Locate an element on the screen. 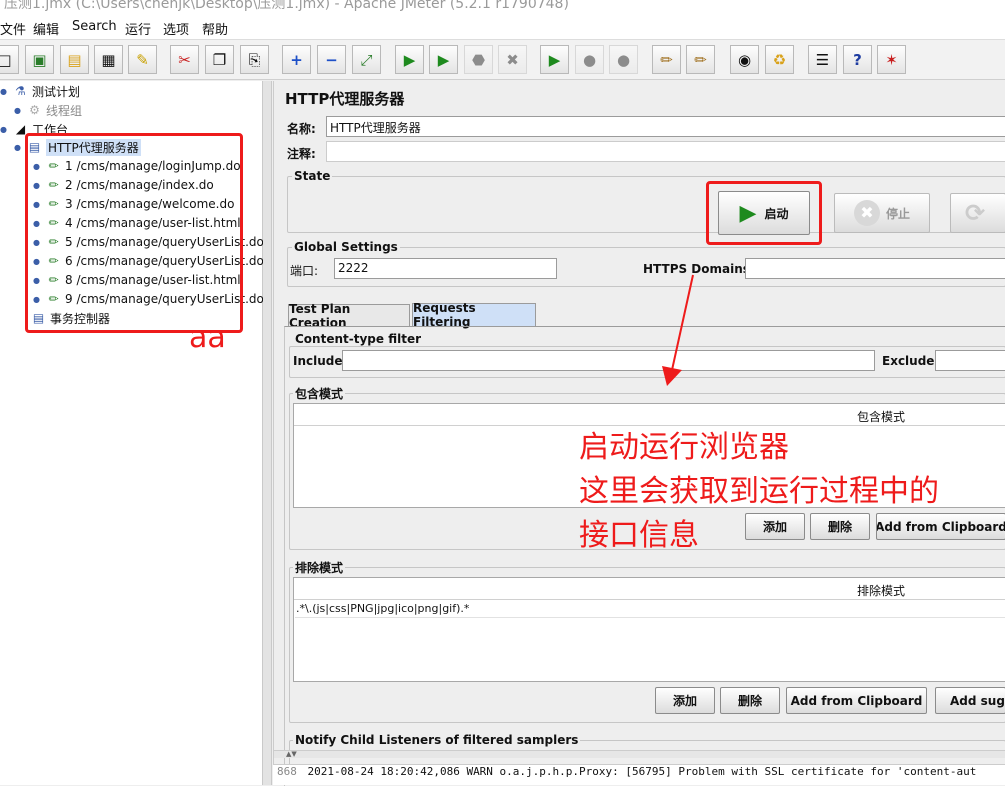 The width and height of the screenshot is (1005, 786). include-label: Include: is located at coordinates (320, 361).